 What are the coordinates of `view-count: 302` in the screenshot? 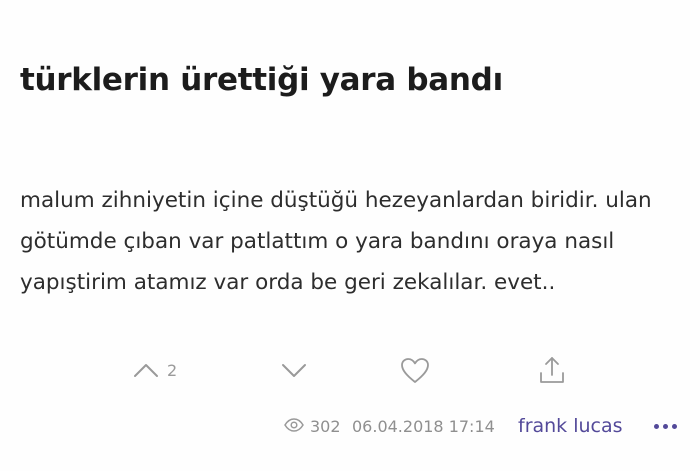 It's located at (325, 426).